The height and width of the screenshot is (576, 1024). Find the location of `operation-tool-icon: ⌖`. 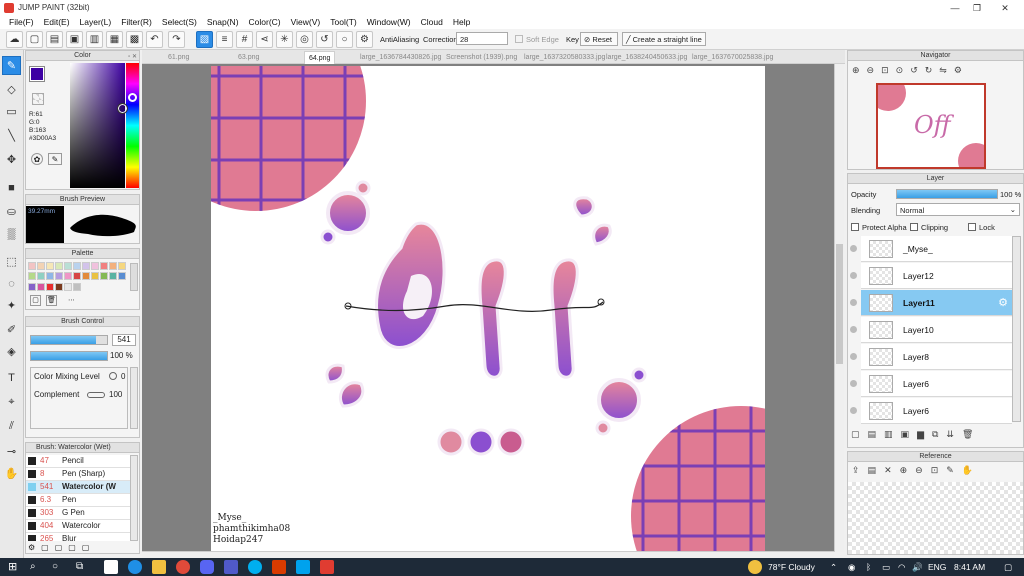

operation-tool-icon: ⌖ is located at coordinates (11, 401).